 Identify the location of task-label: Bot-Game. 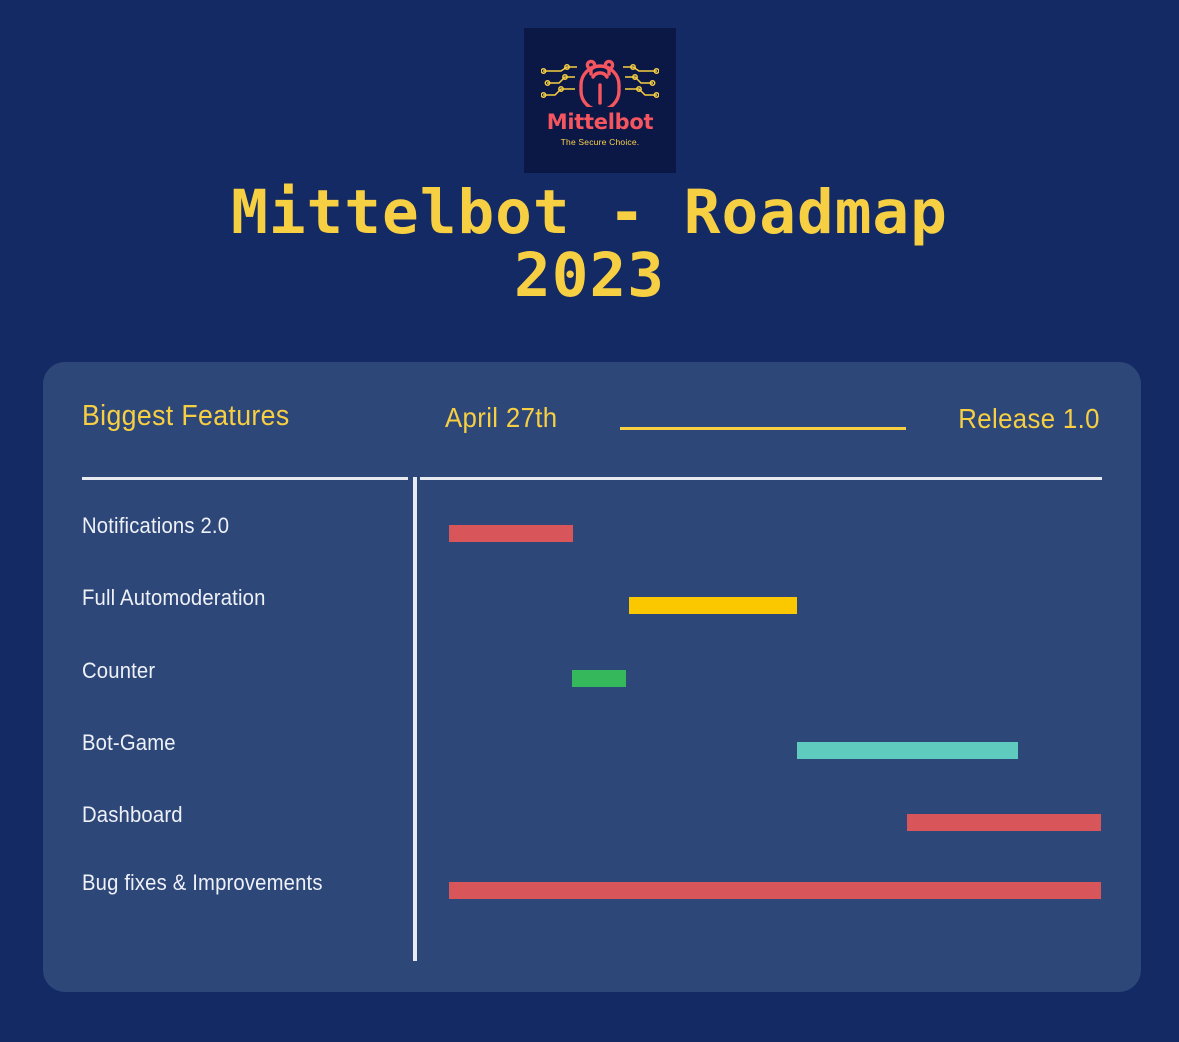
(129, 742).